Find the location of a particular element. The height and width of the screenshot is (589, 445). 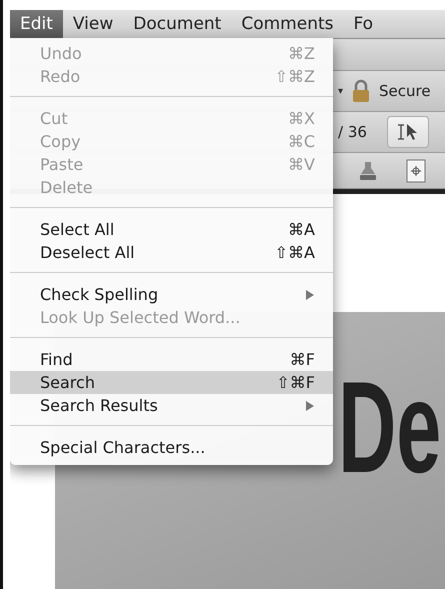

menu-item: Find ⌘F is located at coordinates (171, 359).